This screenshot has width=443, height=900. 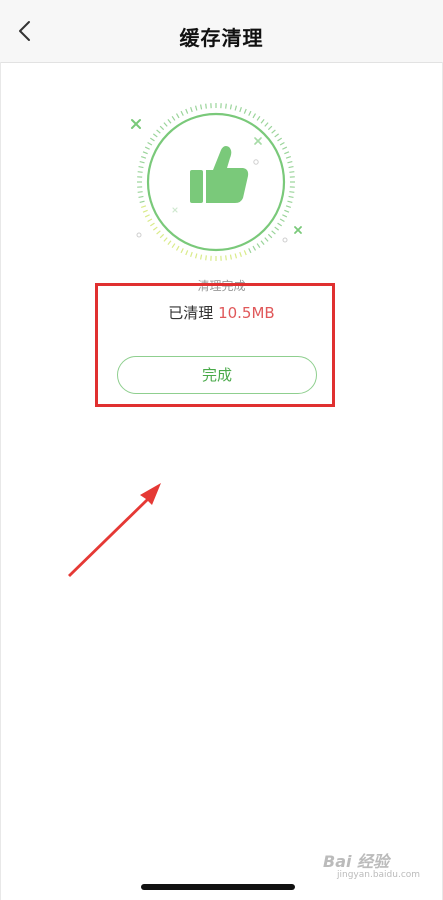 What do you see at coordinates (356, 861) in the screenshot?
I see `watermark-main-text: Bai 经验` at bounding box center [356, 861].